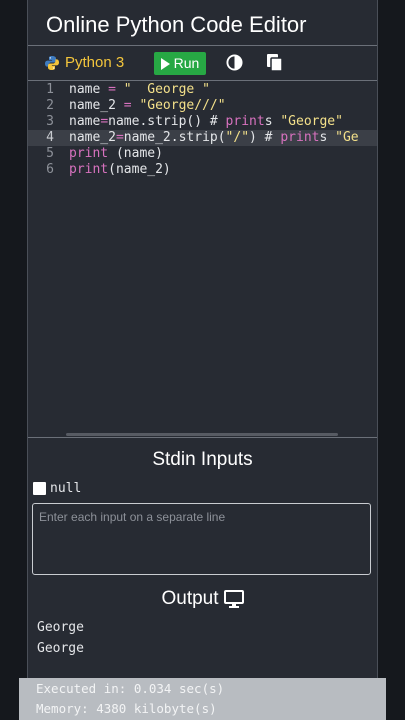 This screenshot has width=405, height=720. What do you see at coordinates (50, 137) in the screenshot?
I see `line-number: 4` at bounding box center [50, 137].